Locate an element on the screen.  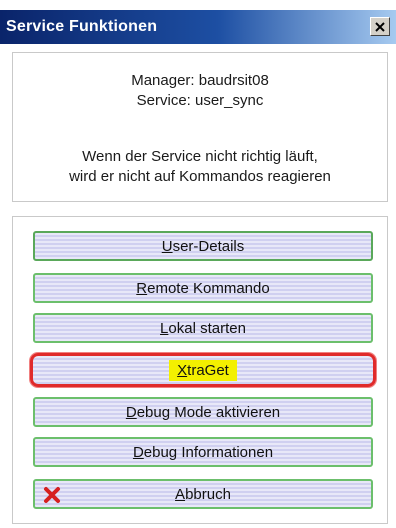
close-icon is located at coordinates (380, 26).